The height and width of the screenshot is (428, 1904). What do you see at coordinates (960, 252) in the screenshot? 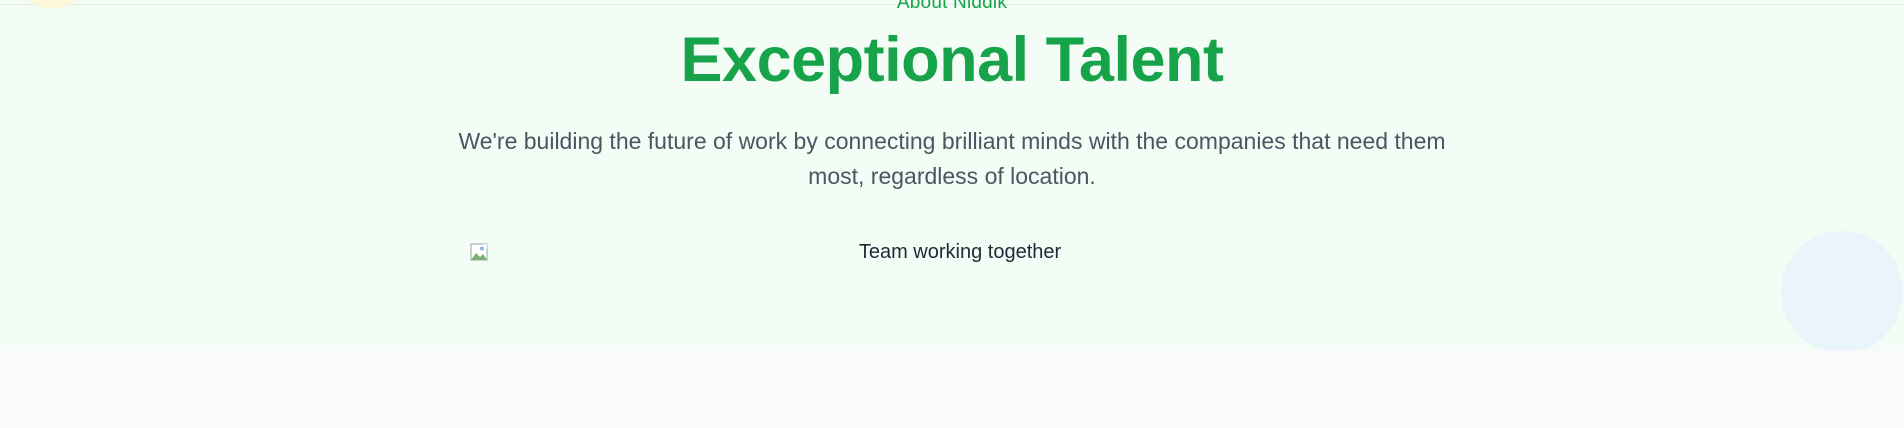
I see `image-alt-text: Team working together` at bounding box center [960, 252].